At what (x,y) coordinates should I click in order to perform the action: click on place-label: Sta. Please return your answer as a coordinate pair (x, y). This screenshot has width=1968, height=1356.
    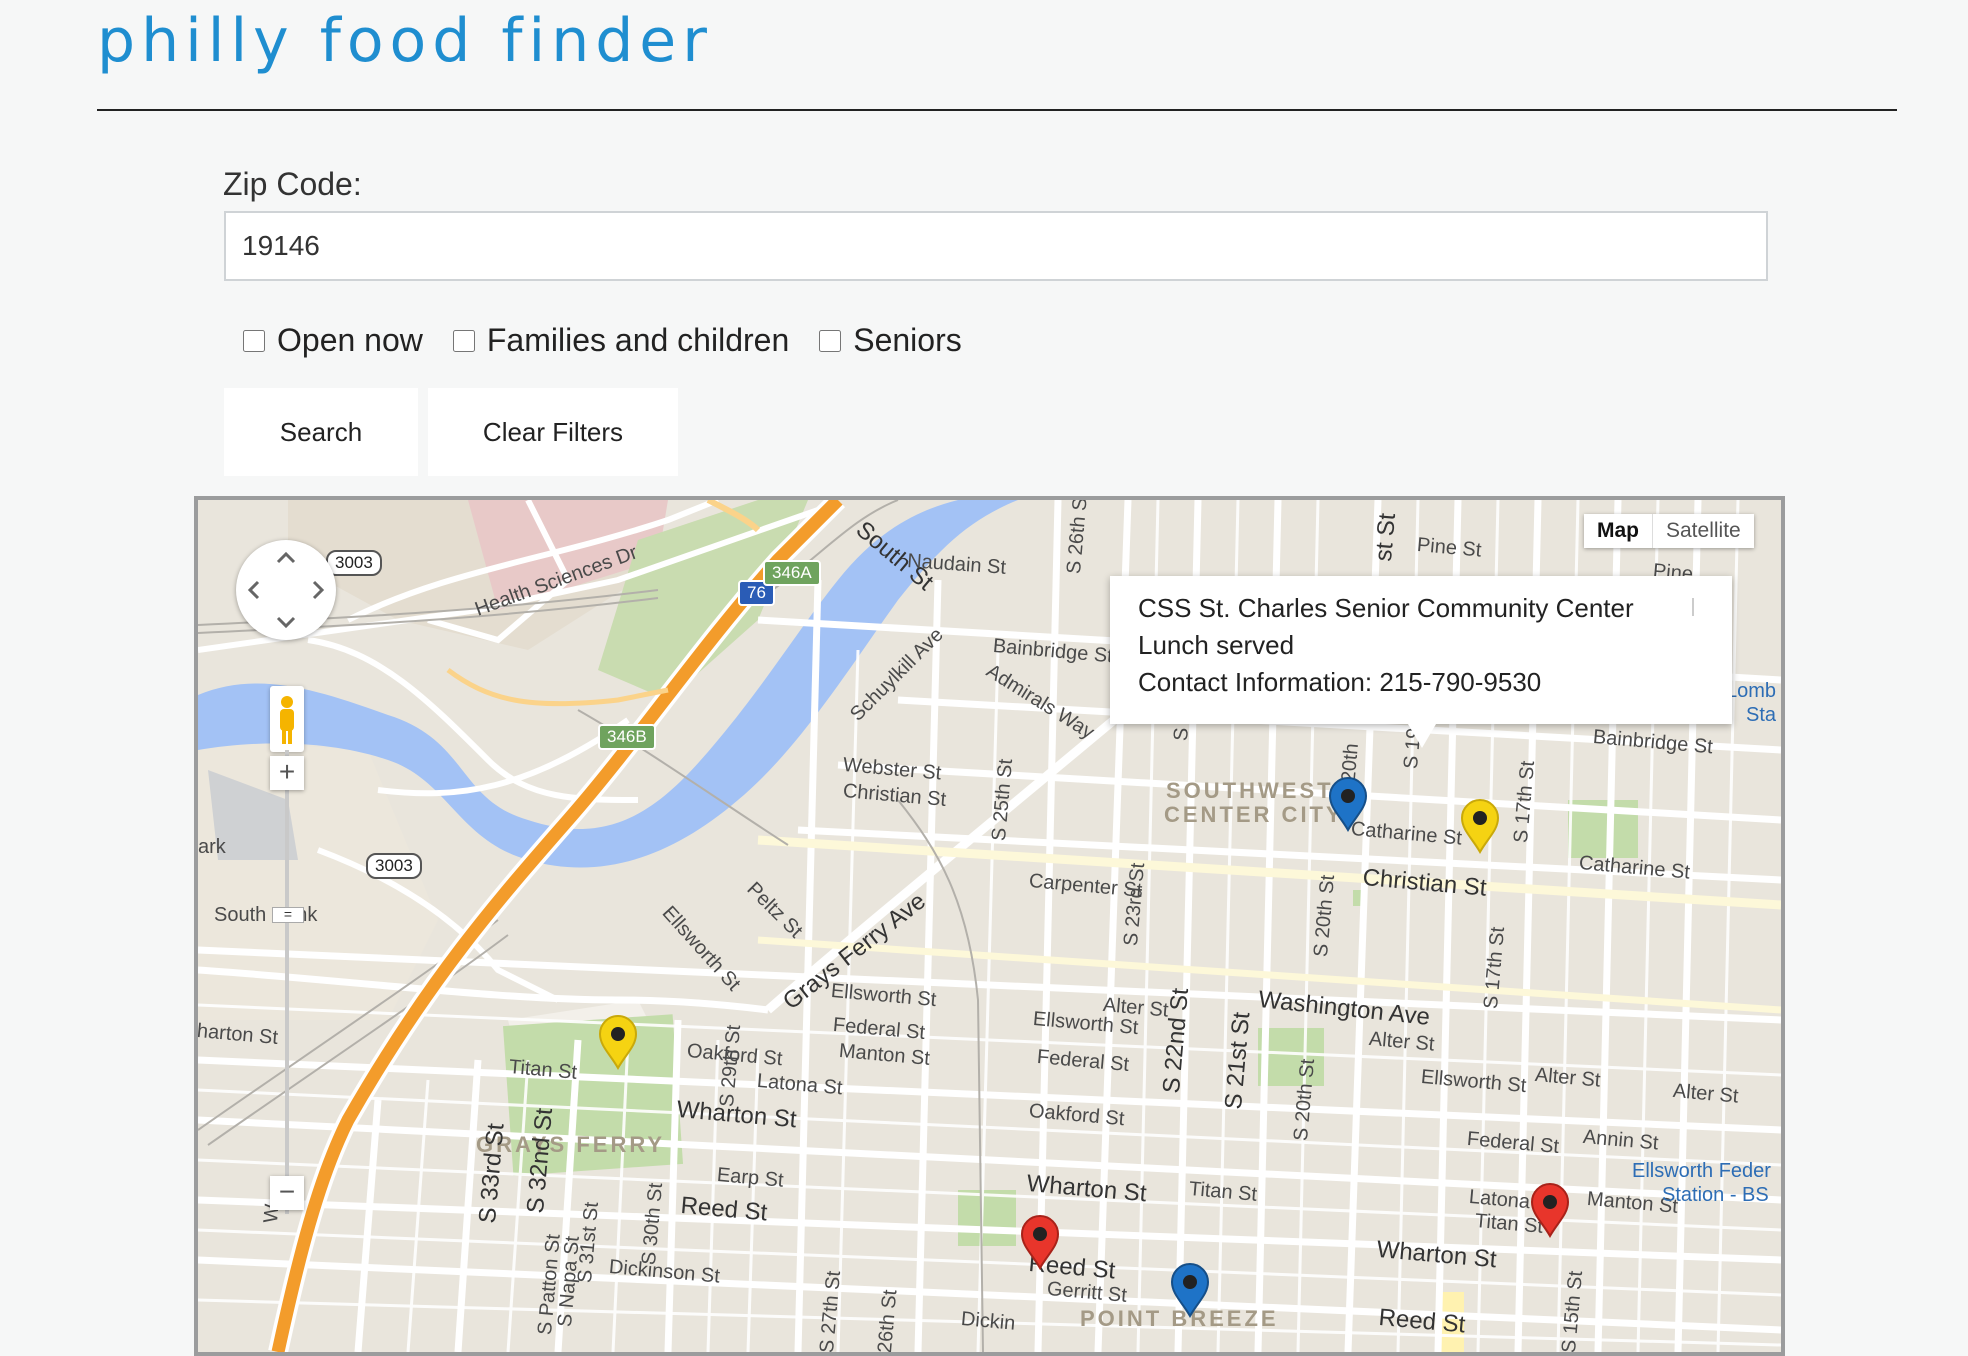
    Looking at the image, I should click on (1761, 715).